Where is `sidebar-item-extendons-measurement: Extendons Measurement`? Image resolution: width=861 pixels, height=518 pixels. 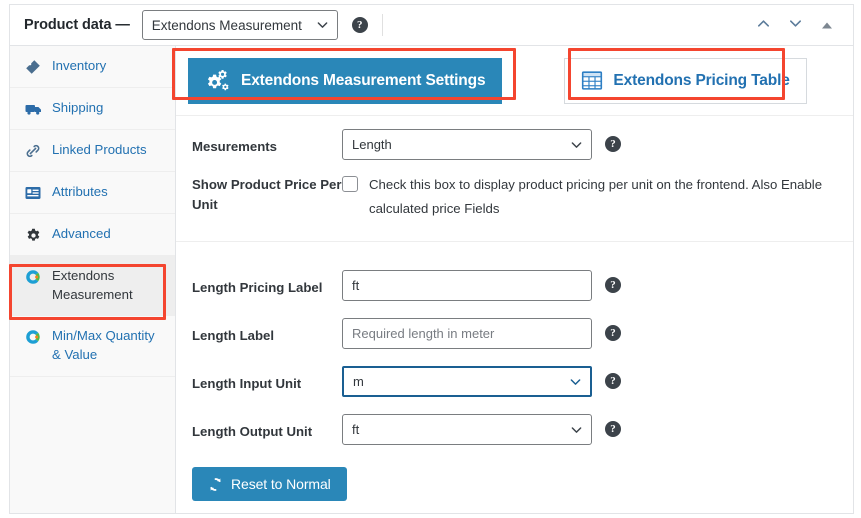 sidebar-item-extendons-measurement: Extendons Measurement is located at coordinates (92, 286).